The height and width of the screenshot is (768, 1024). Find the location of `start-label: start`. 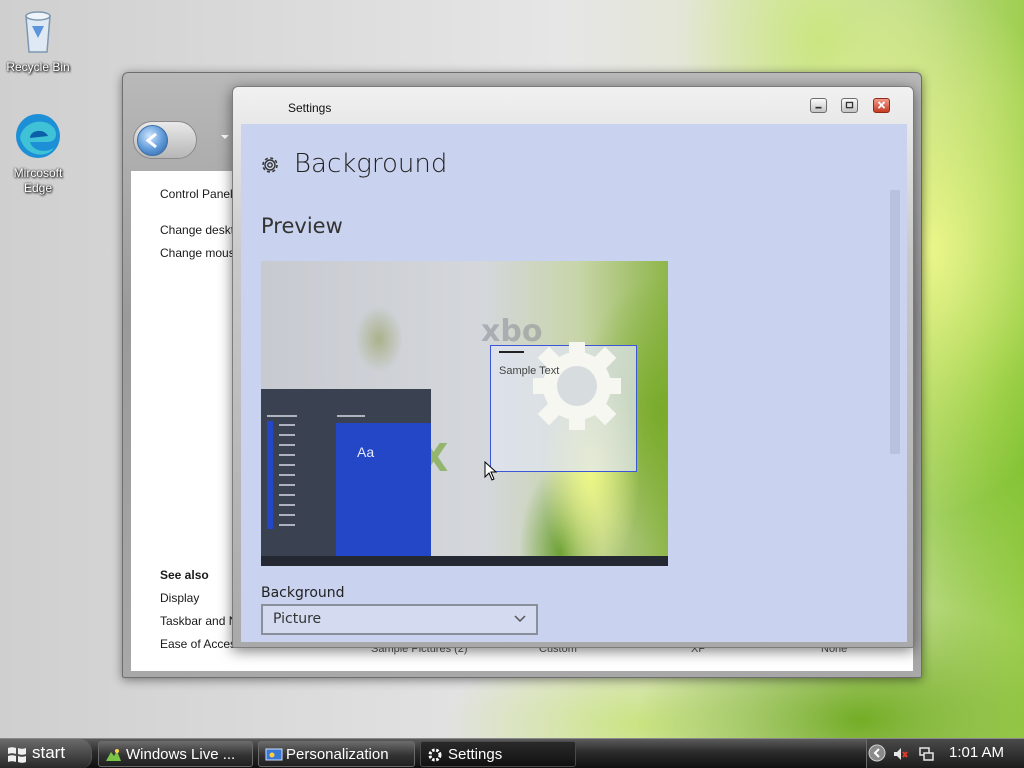

start-label: start is located at coordinates (49, 752).